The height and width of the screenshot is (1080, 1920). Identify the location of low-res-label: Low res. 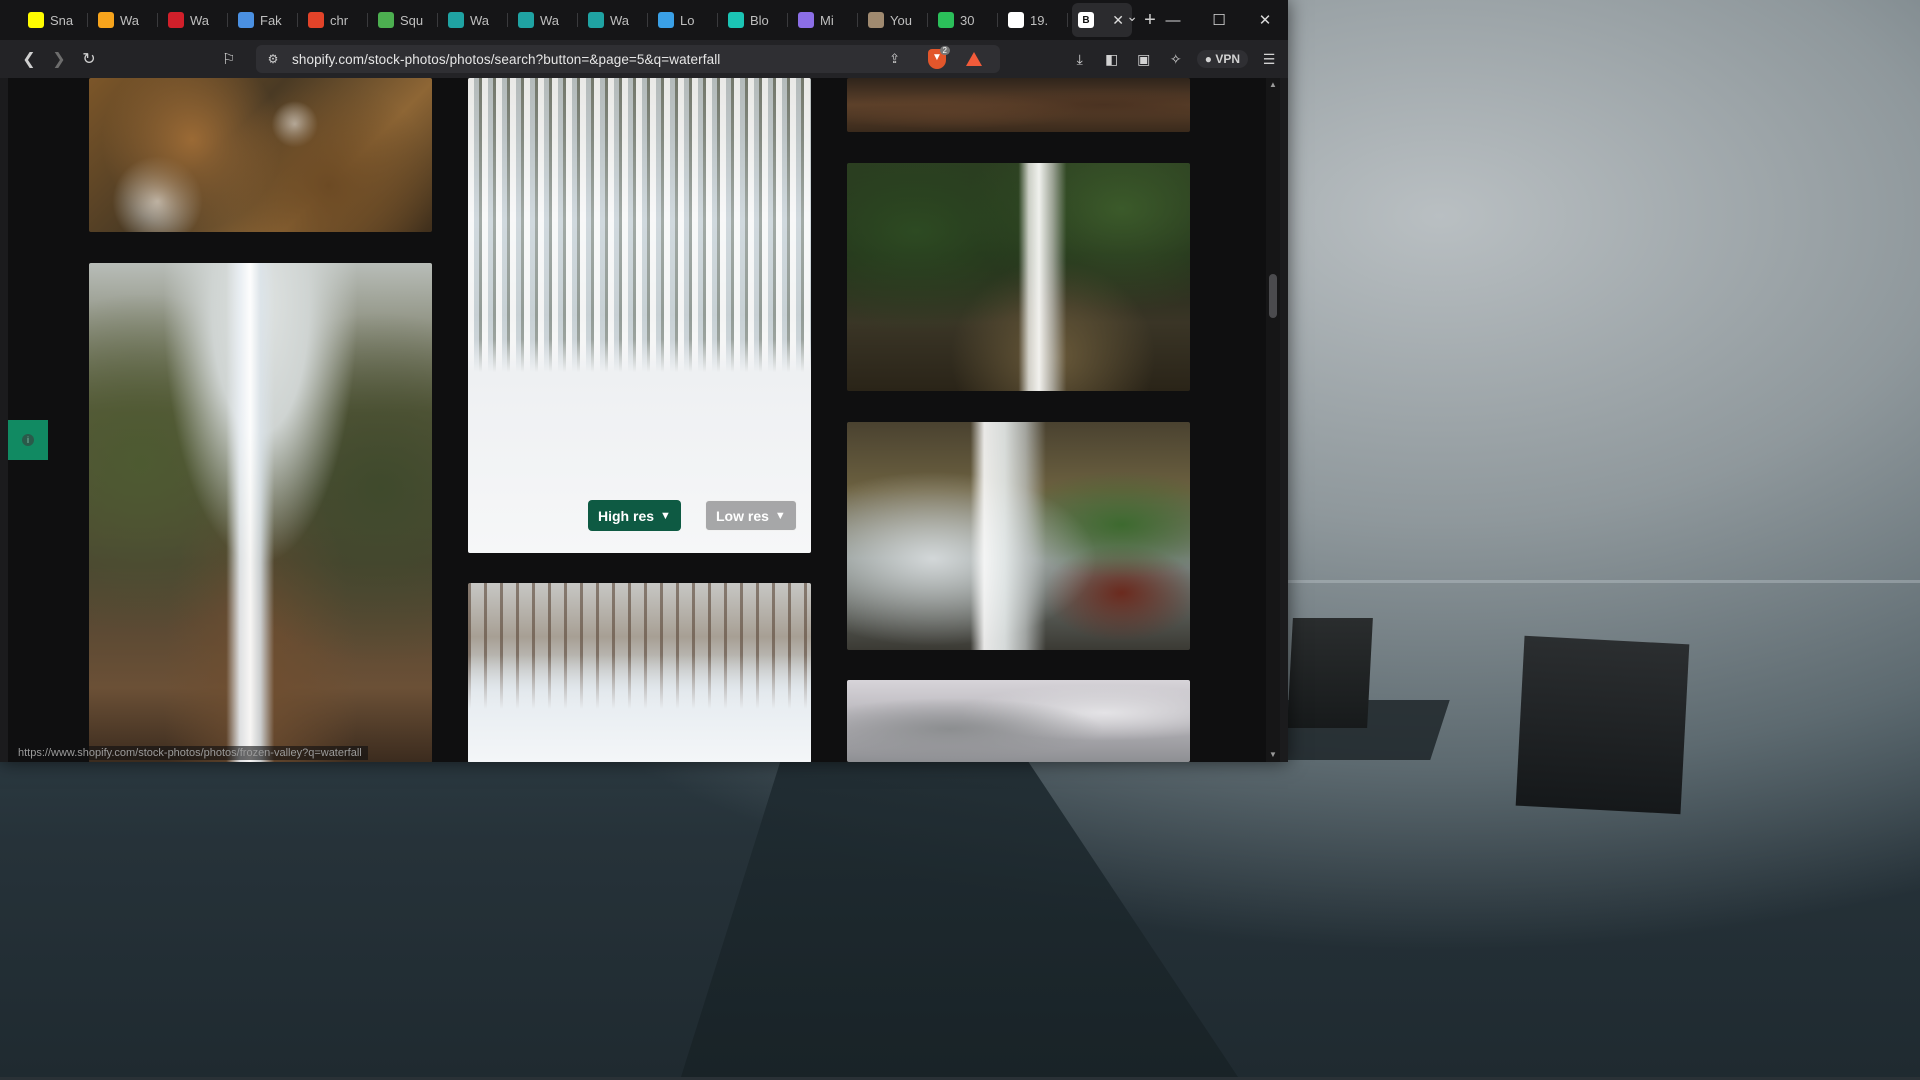
(742, 515).